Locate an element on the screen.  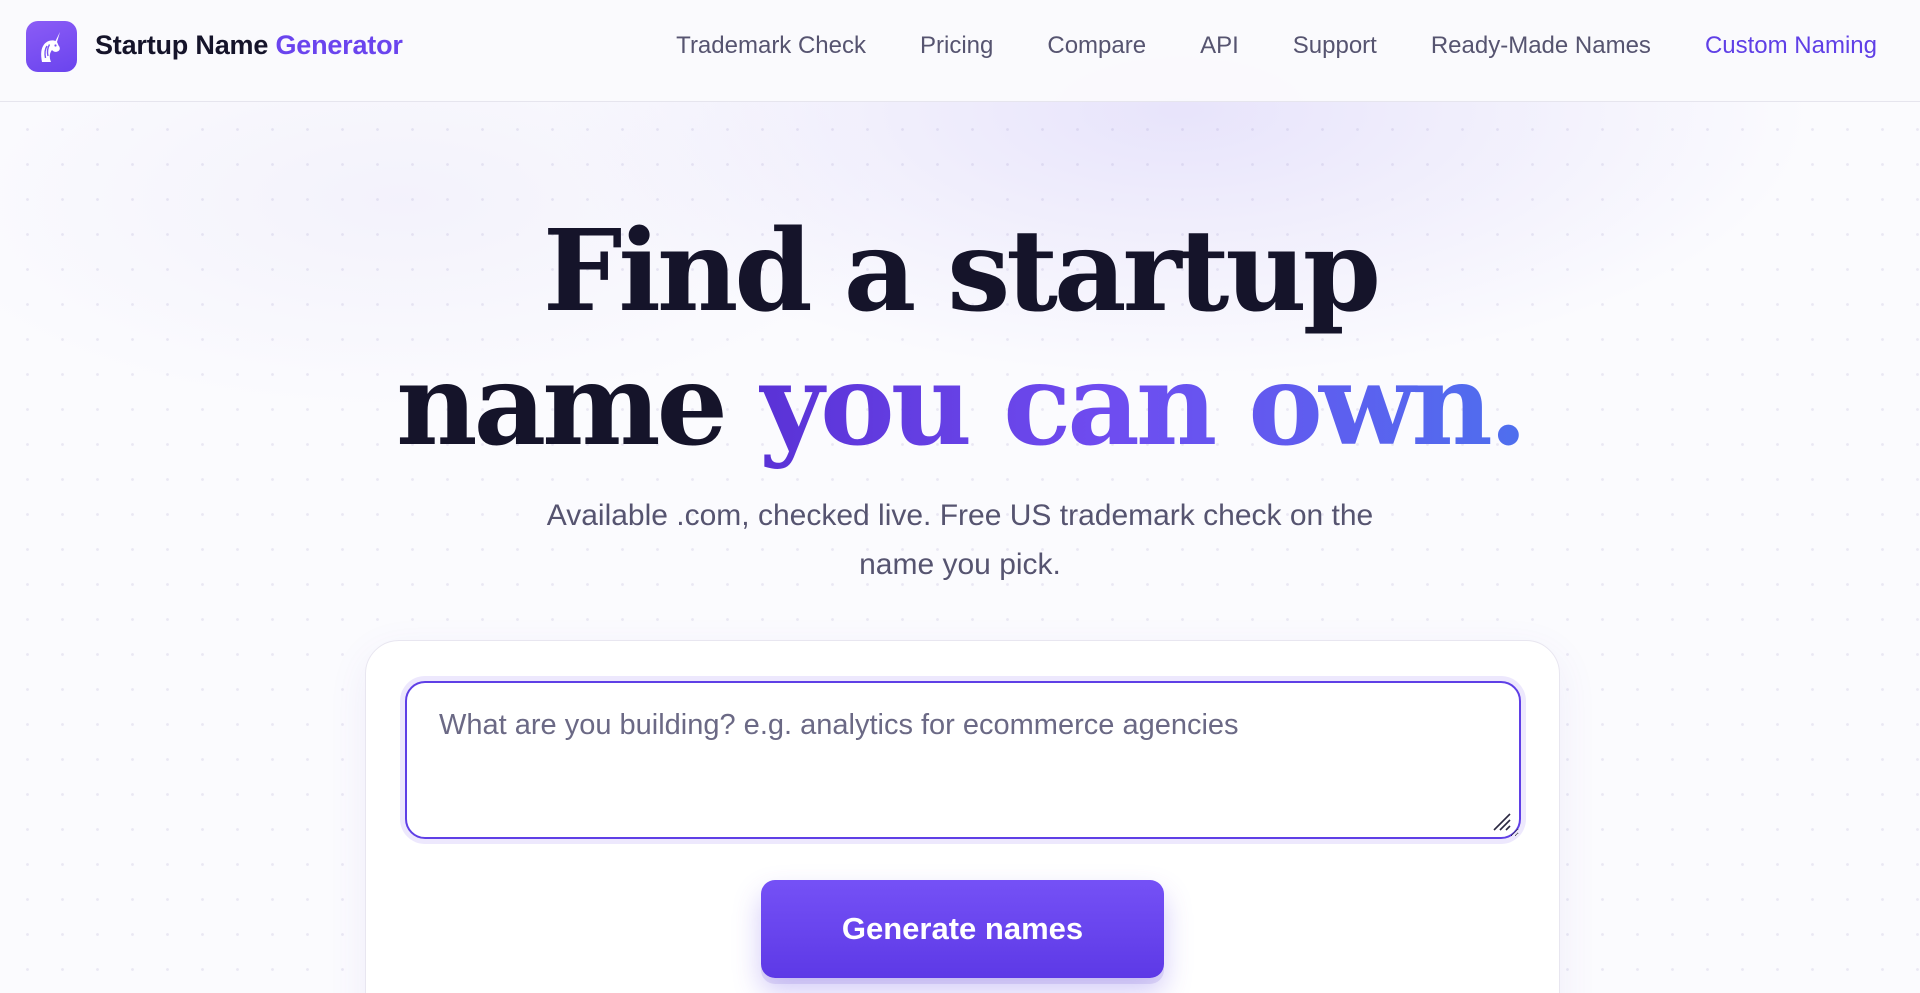
brand-name-accent: Generator is located at coordinates (339, 45).